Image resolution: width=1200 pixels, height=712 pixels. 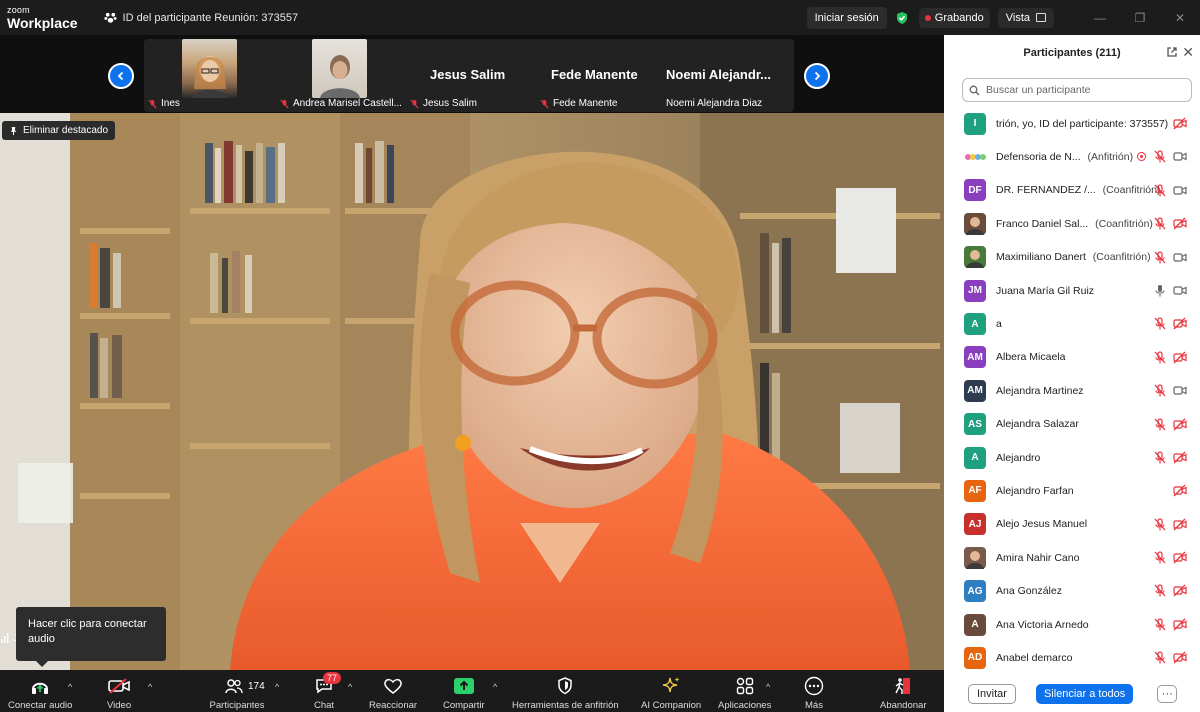 What do you see at coordinates (744, 693) in the screenshot?
I see `apps-button: Aplicaciones` at bounding box center [744, 693].